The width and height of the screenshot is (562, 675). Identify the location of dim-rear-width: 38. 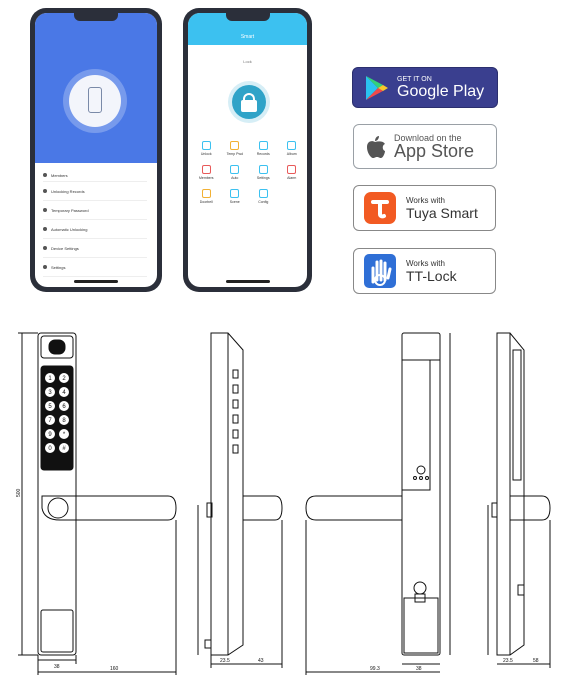
(419, 669).